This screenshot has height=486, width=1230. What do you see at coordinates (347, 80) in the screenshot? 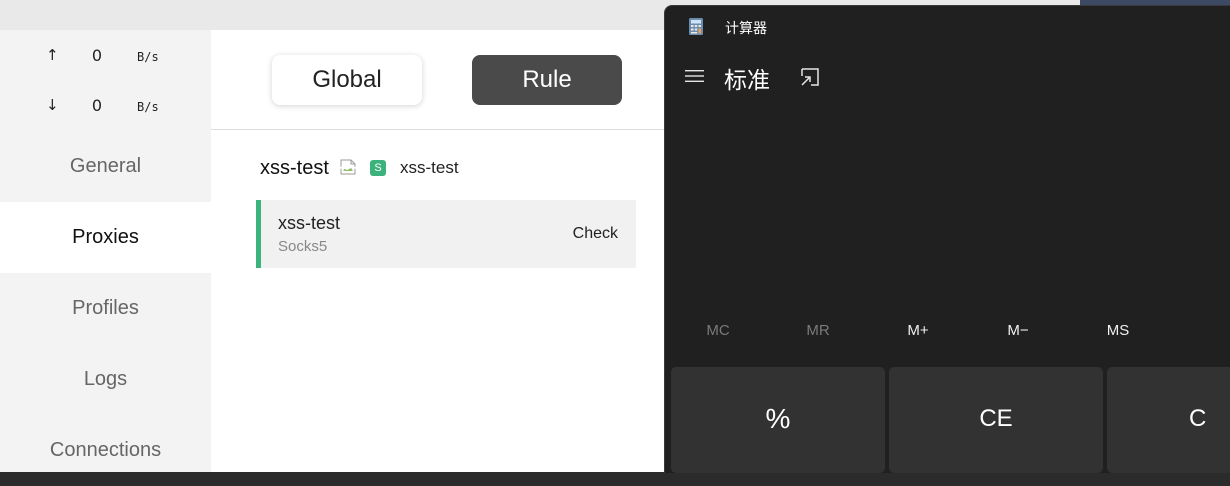
I see `mode-global-button: Global` at bounding box center [347, 80].